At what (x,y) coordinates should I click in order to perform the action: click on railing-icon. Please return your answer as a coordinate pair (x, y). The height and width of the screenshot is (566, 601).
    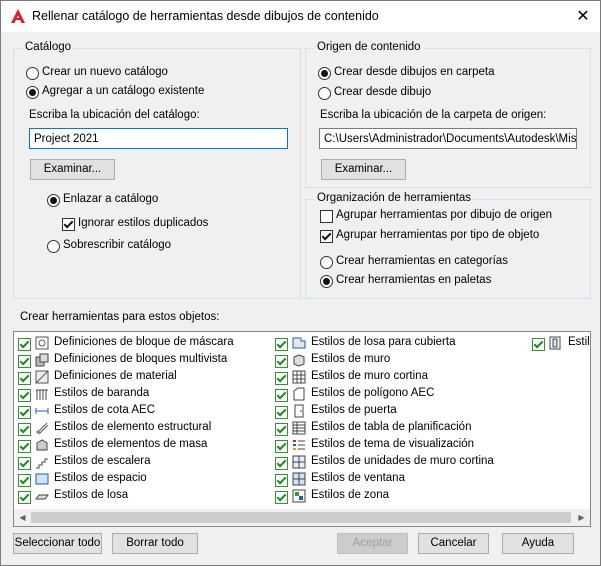
    Looking at the image, I should click on (42, 394).